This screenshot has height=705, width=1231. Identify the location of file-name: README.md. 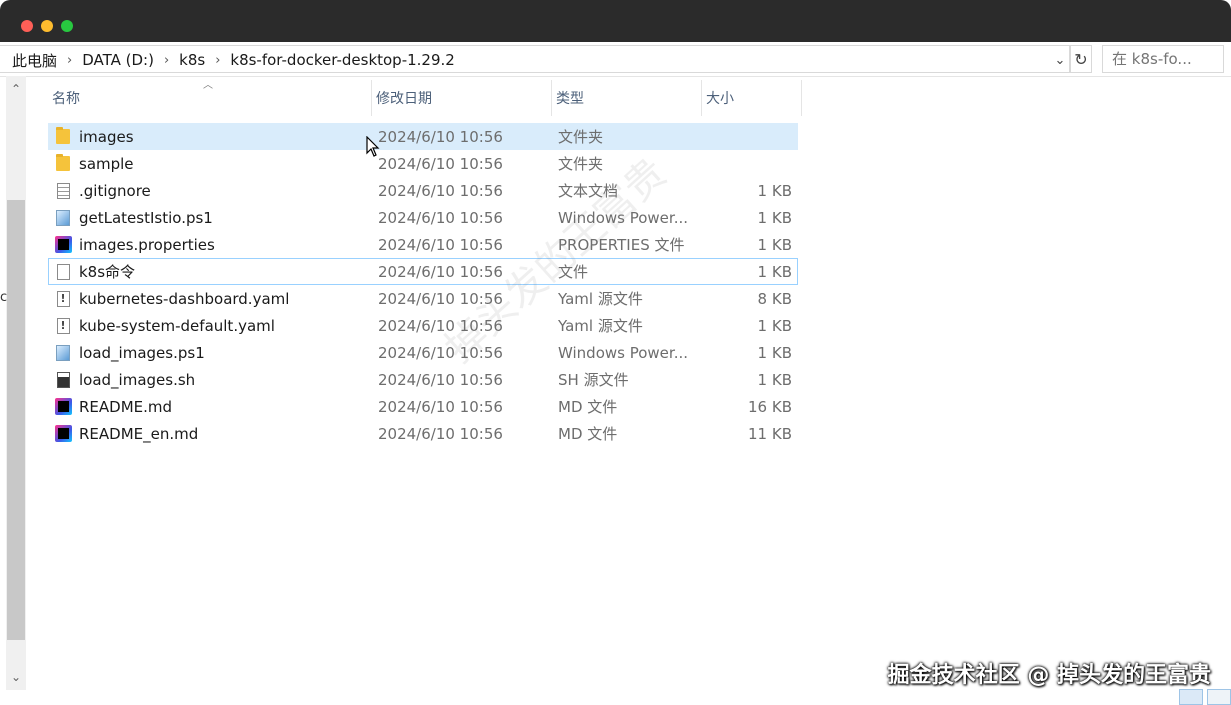
(126, 406).